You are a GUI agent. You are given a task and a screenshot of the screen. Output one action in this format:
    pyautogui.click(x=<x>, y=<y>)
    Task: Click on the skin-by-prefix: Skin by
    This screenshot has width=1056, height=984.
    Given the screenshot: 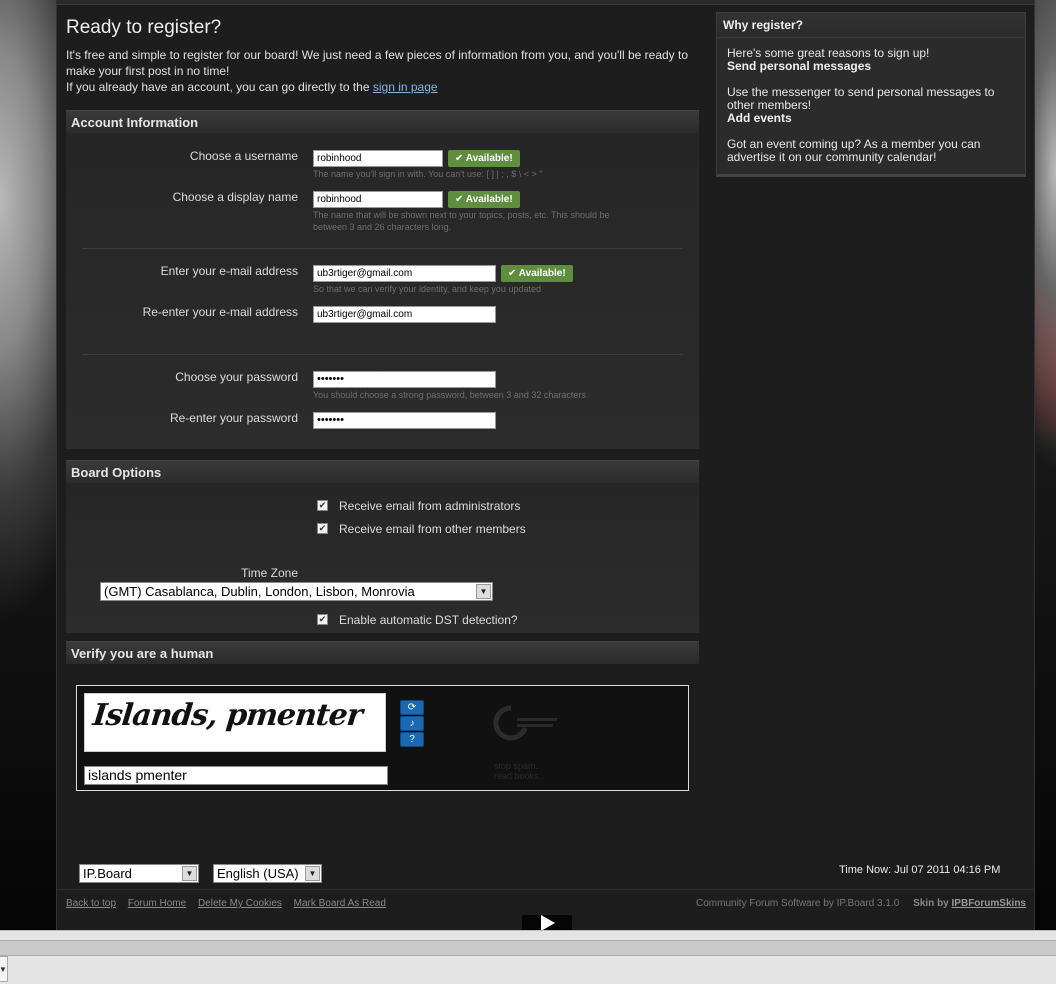 What is the action you would take?
    pyautogui.click(x=932, y=903)
    